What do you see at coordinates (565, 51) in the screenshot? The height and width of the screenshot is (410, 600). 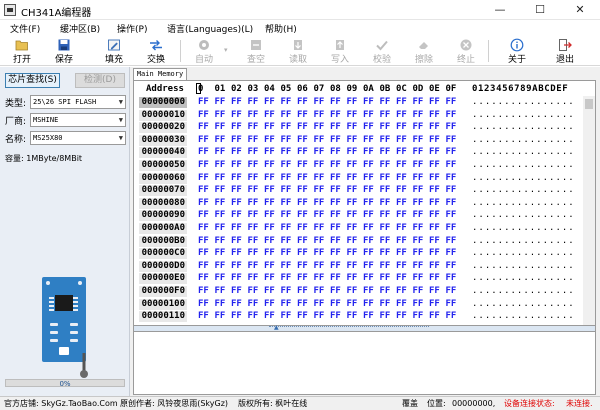 I see `exit-button: 退出` at bounding box center [565, 51].